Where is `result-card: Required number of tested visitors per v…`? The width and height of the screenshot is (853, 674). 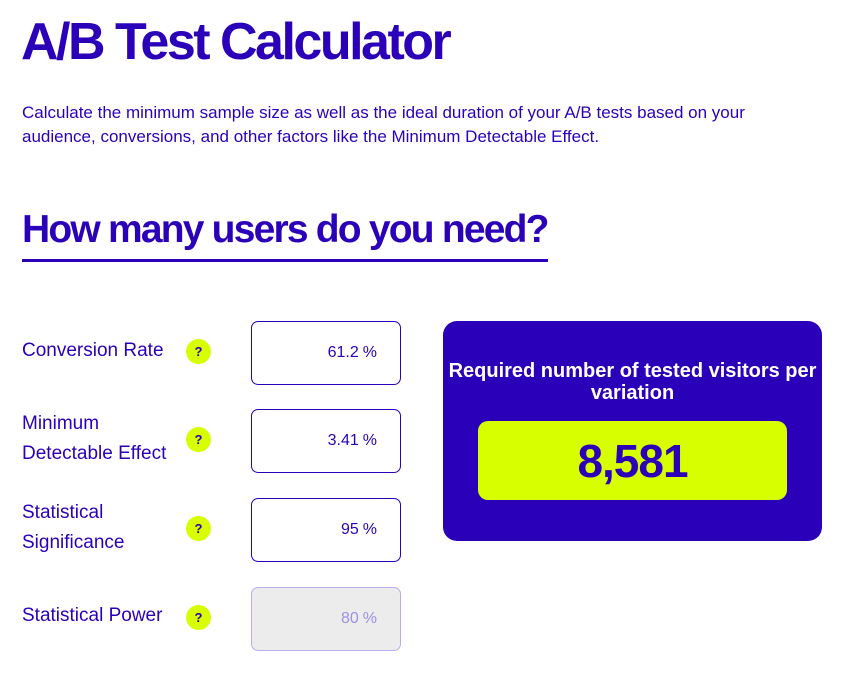
result-card: Required number of tested visitors per v… is located at coordinates (632, 431).